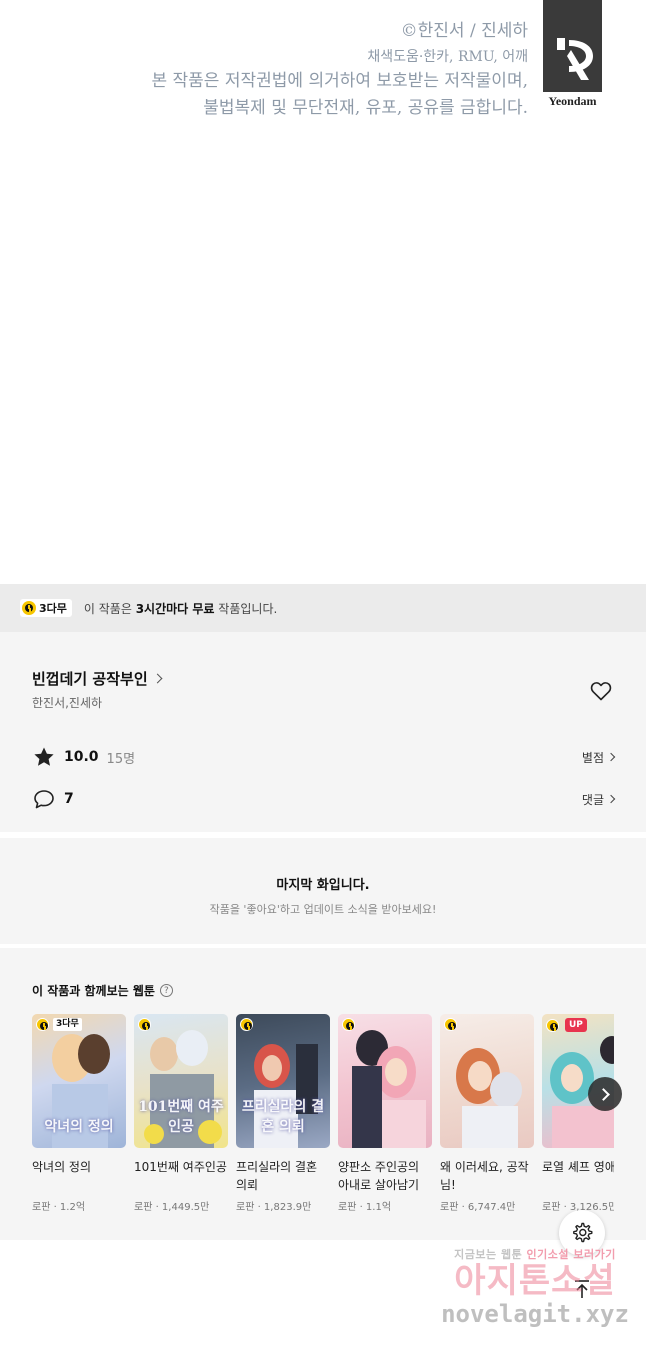 The image size is (646, 1355). I want to click on watermark-site-url: novelagit.xyz, so click(535, 1314).